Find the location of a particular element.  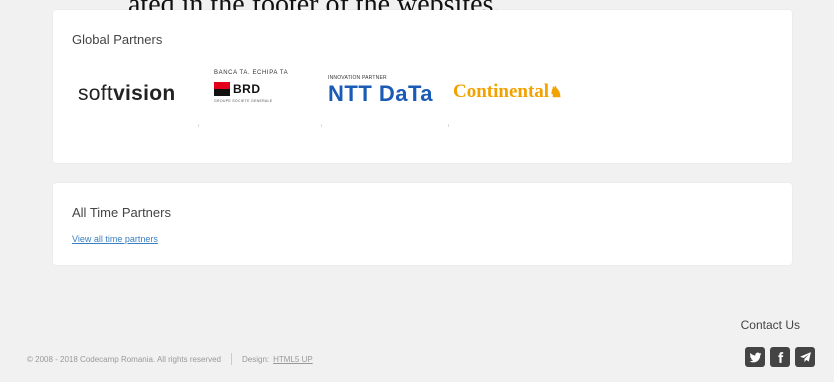

design-link: HTML5 UP is located at coordinates (293, 359).